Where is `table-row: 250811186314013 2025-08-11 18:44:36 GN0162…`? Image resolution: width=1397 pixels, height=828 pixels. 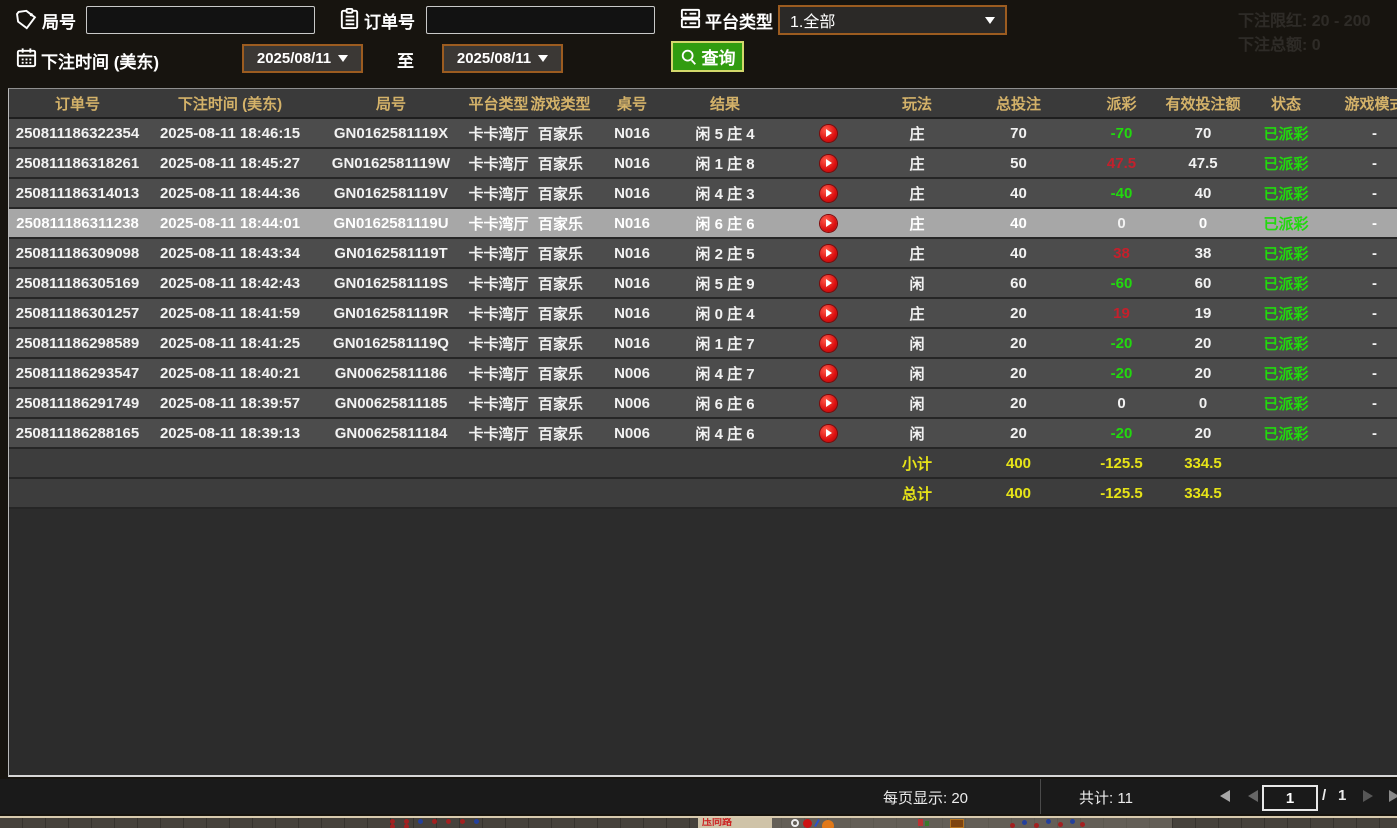 table-row: 250811186314013 2025-08-11 18:44:36 GN0162… is located at coordinates (703, 193).